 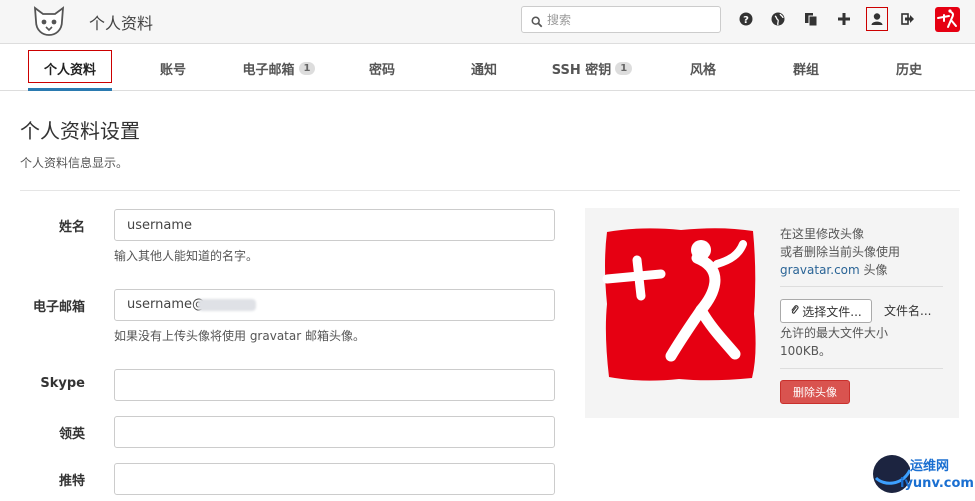 I want to click on tab-password: 密码, so click(x=382, y=68).